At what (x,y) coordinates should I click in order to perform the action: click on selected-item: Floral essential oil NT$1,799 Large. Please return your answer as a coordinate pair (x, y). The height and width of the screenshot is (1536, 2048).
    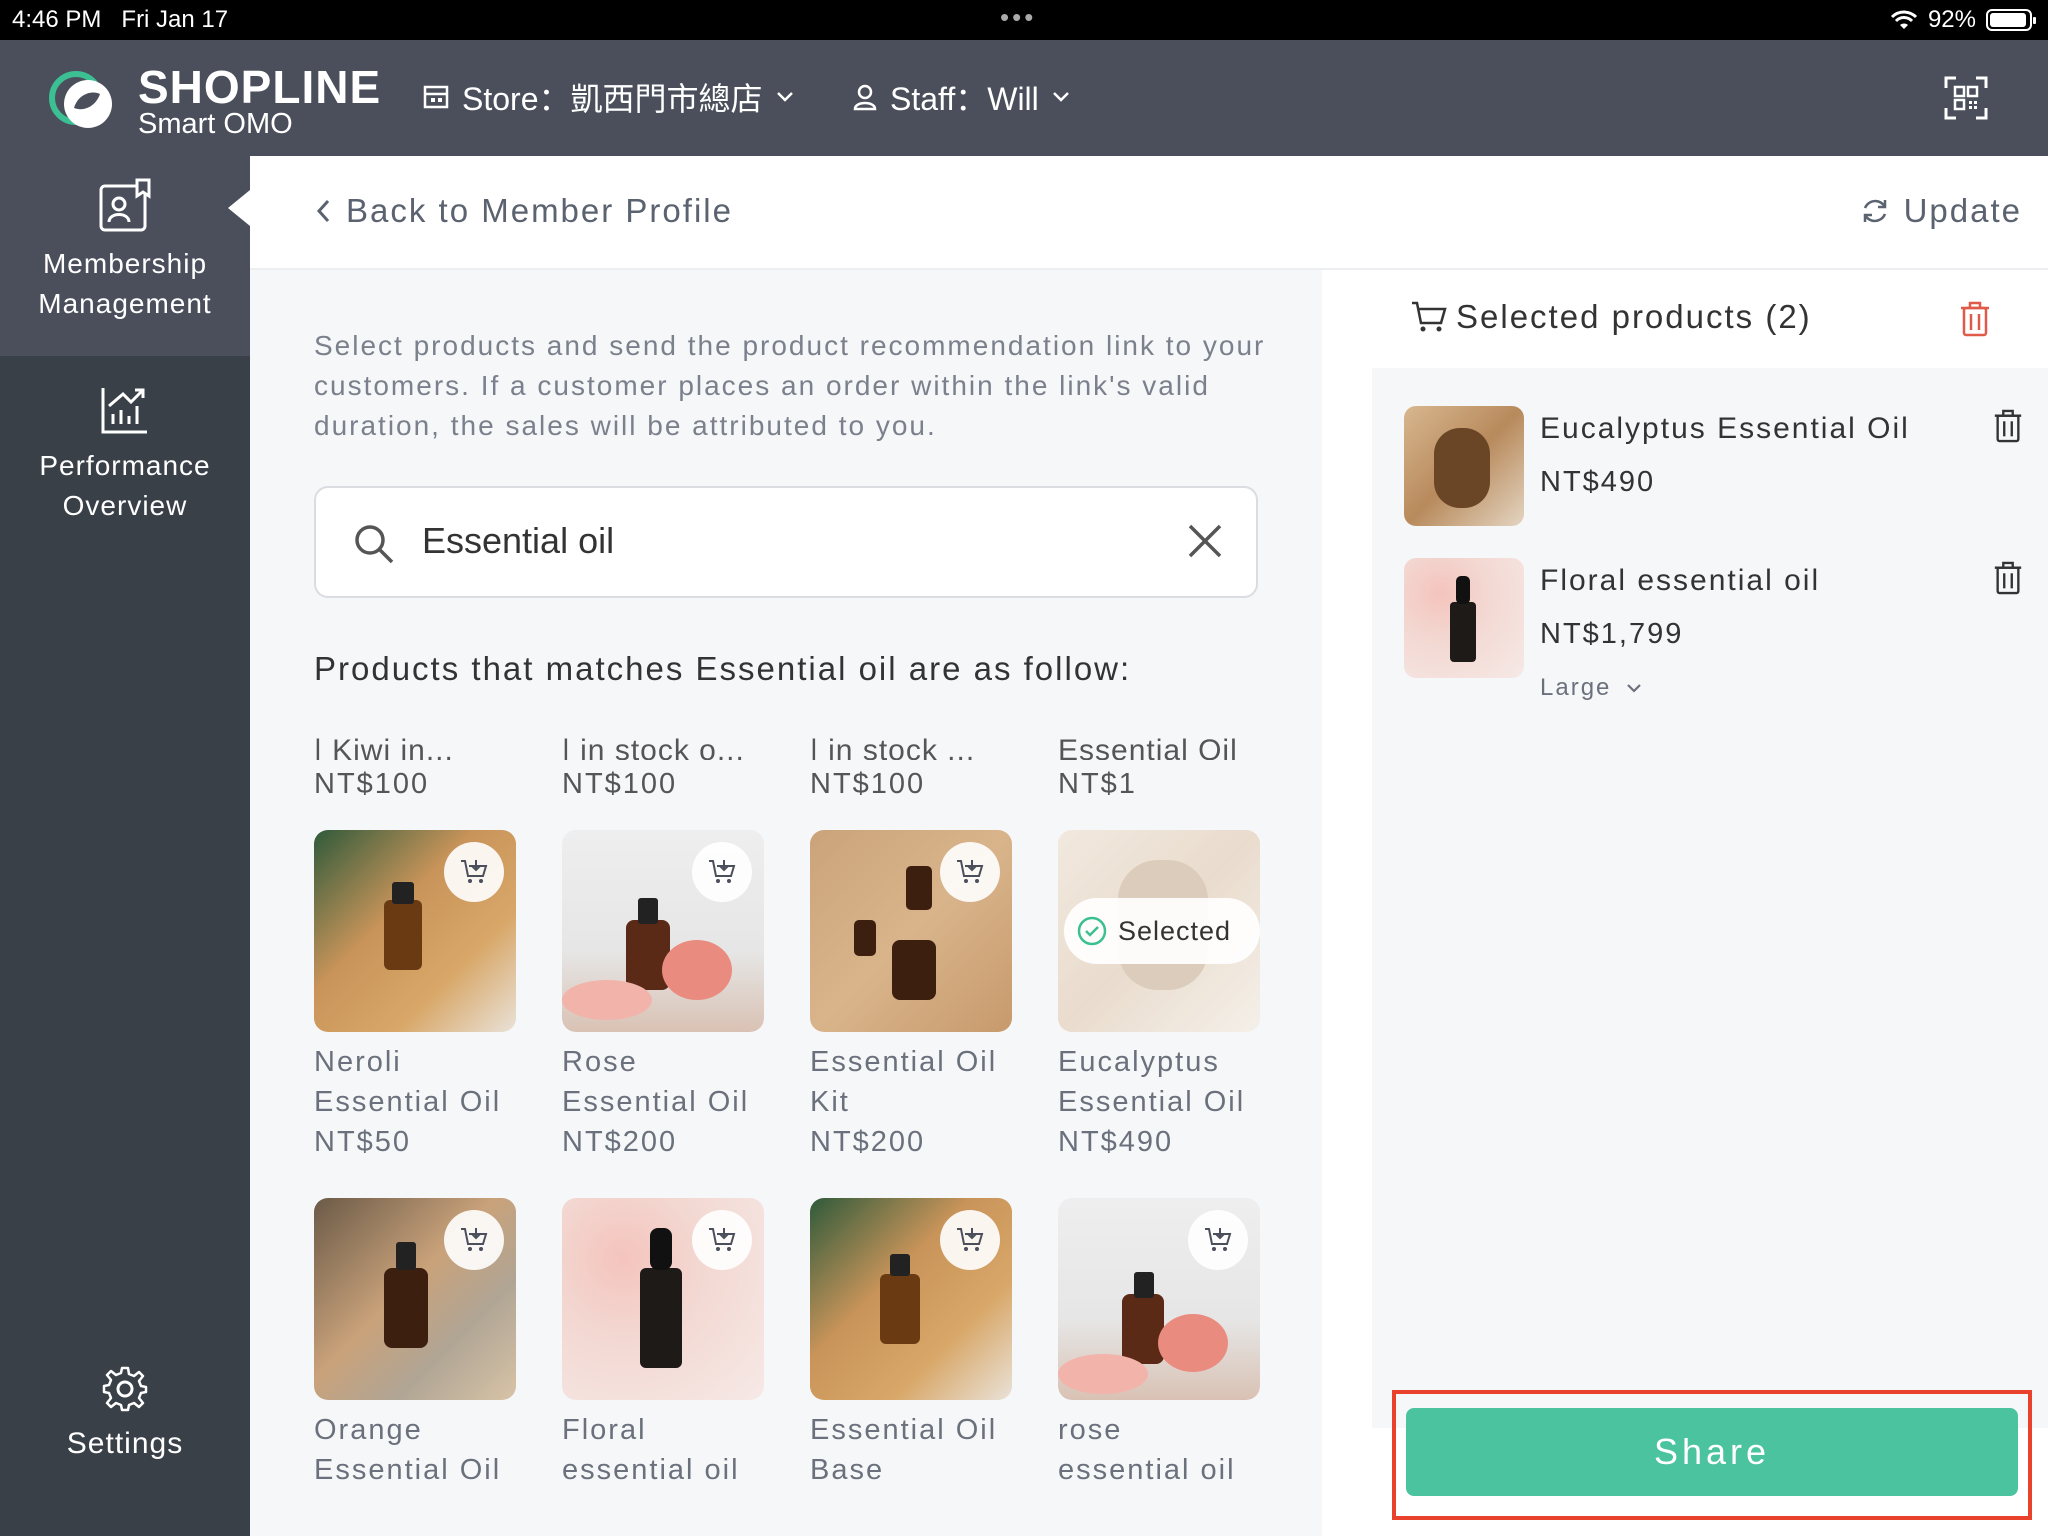
    Looking at the image, I should click on (1714, 638).